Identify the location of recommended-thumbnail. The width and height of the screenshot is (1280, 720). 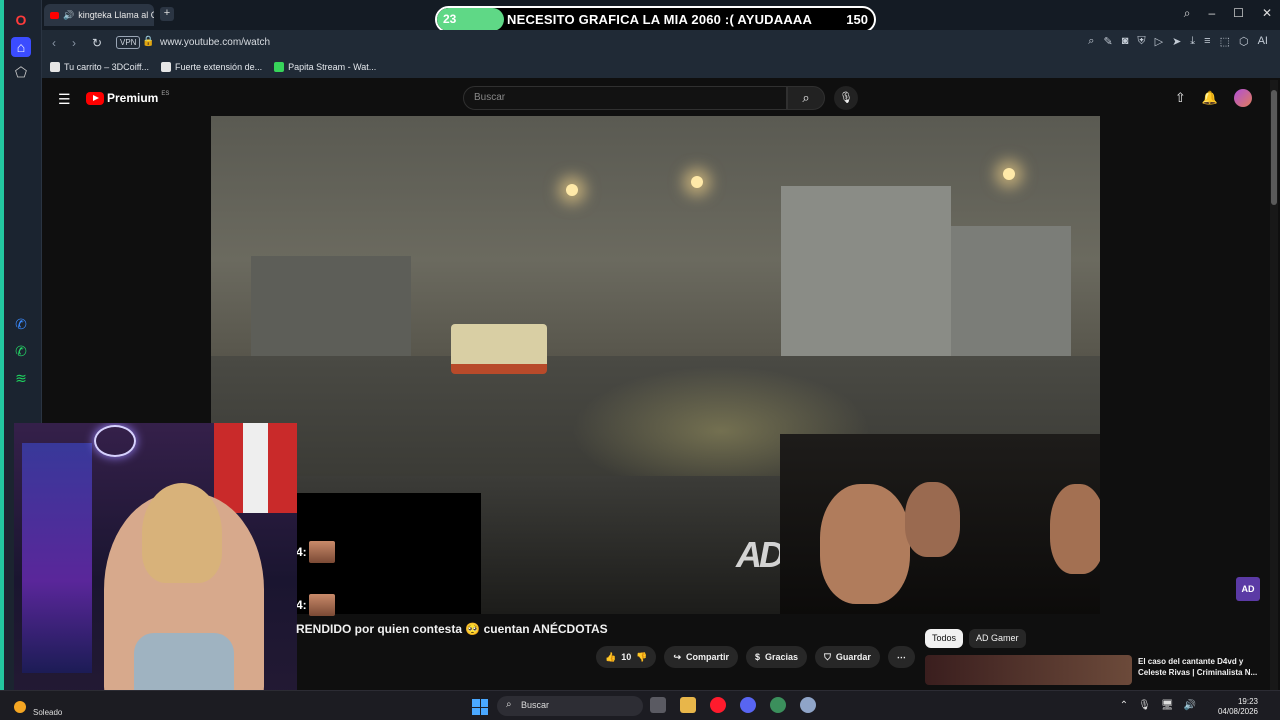
(1028, 670).